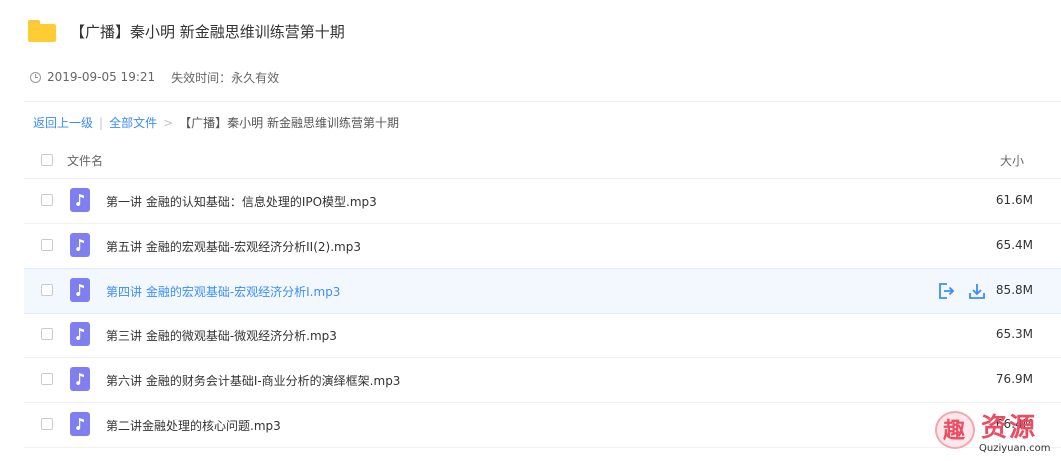 Image resolution: width=1061 pixels, height=461 pixels. Describe the element at coordinates (42, 31) in the screenshot. I see `folder-icon` at that location.